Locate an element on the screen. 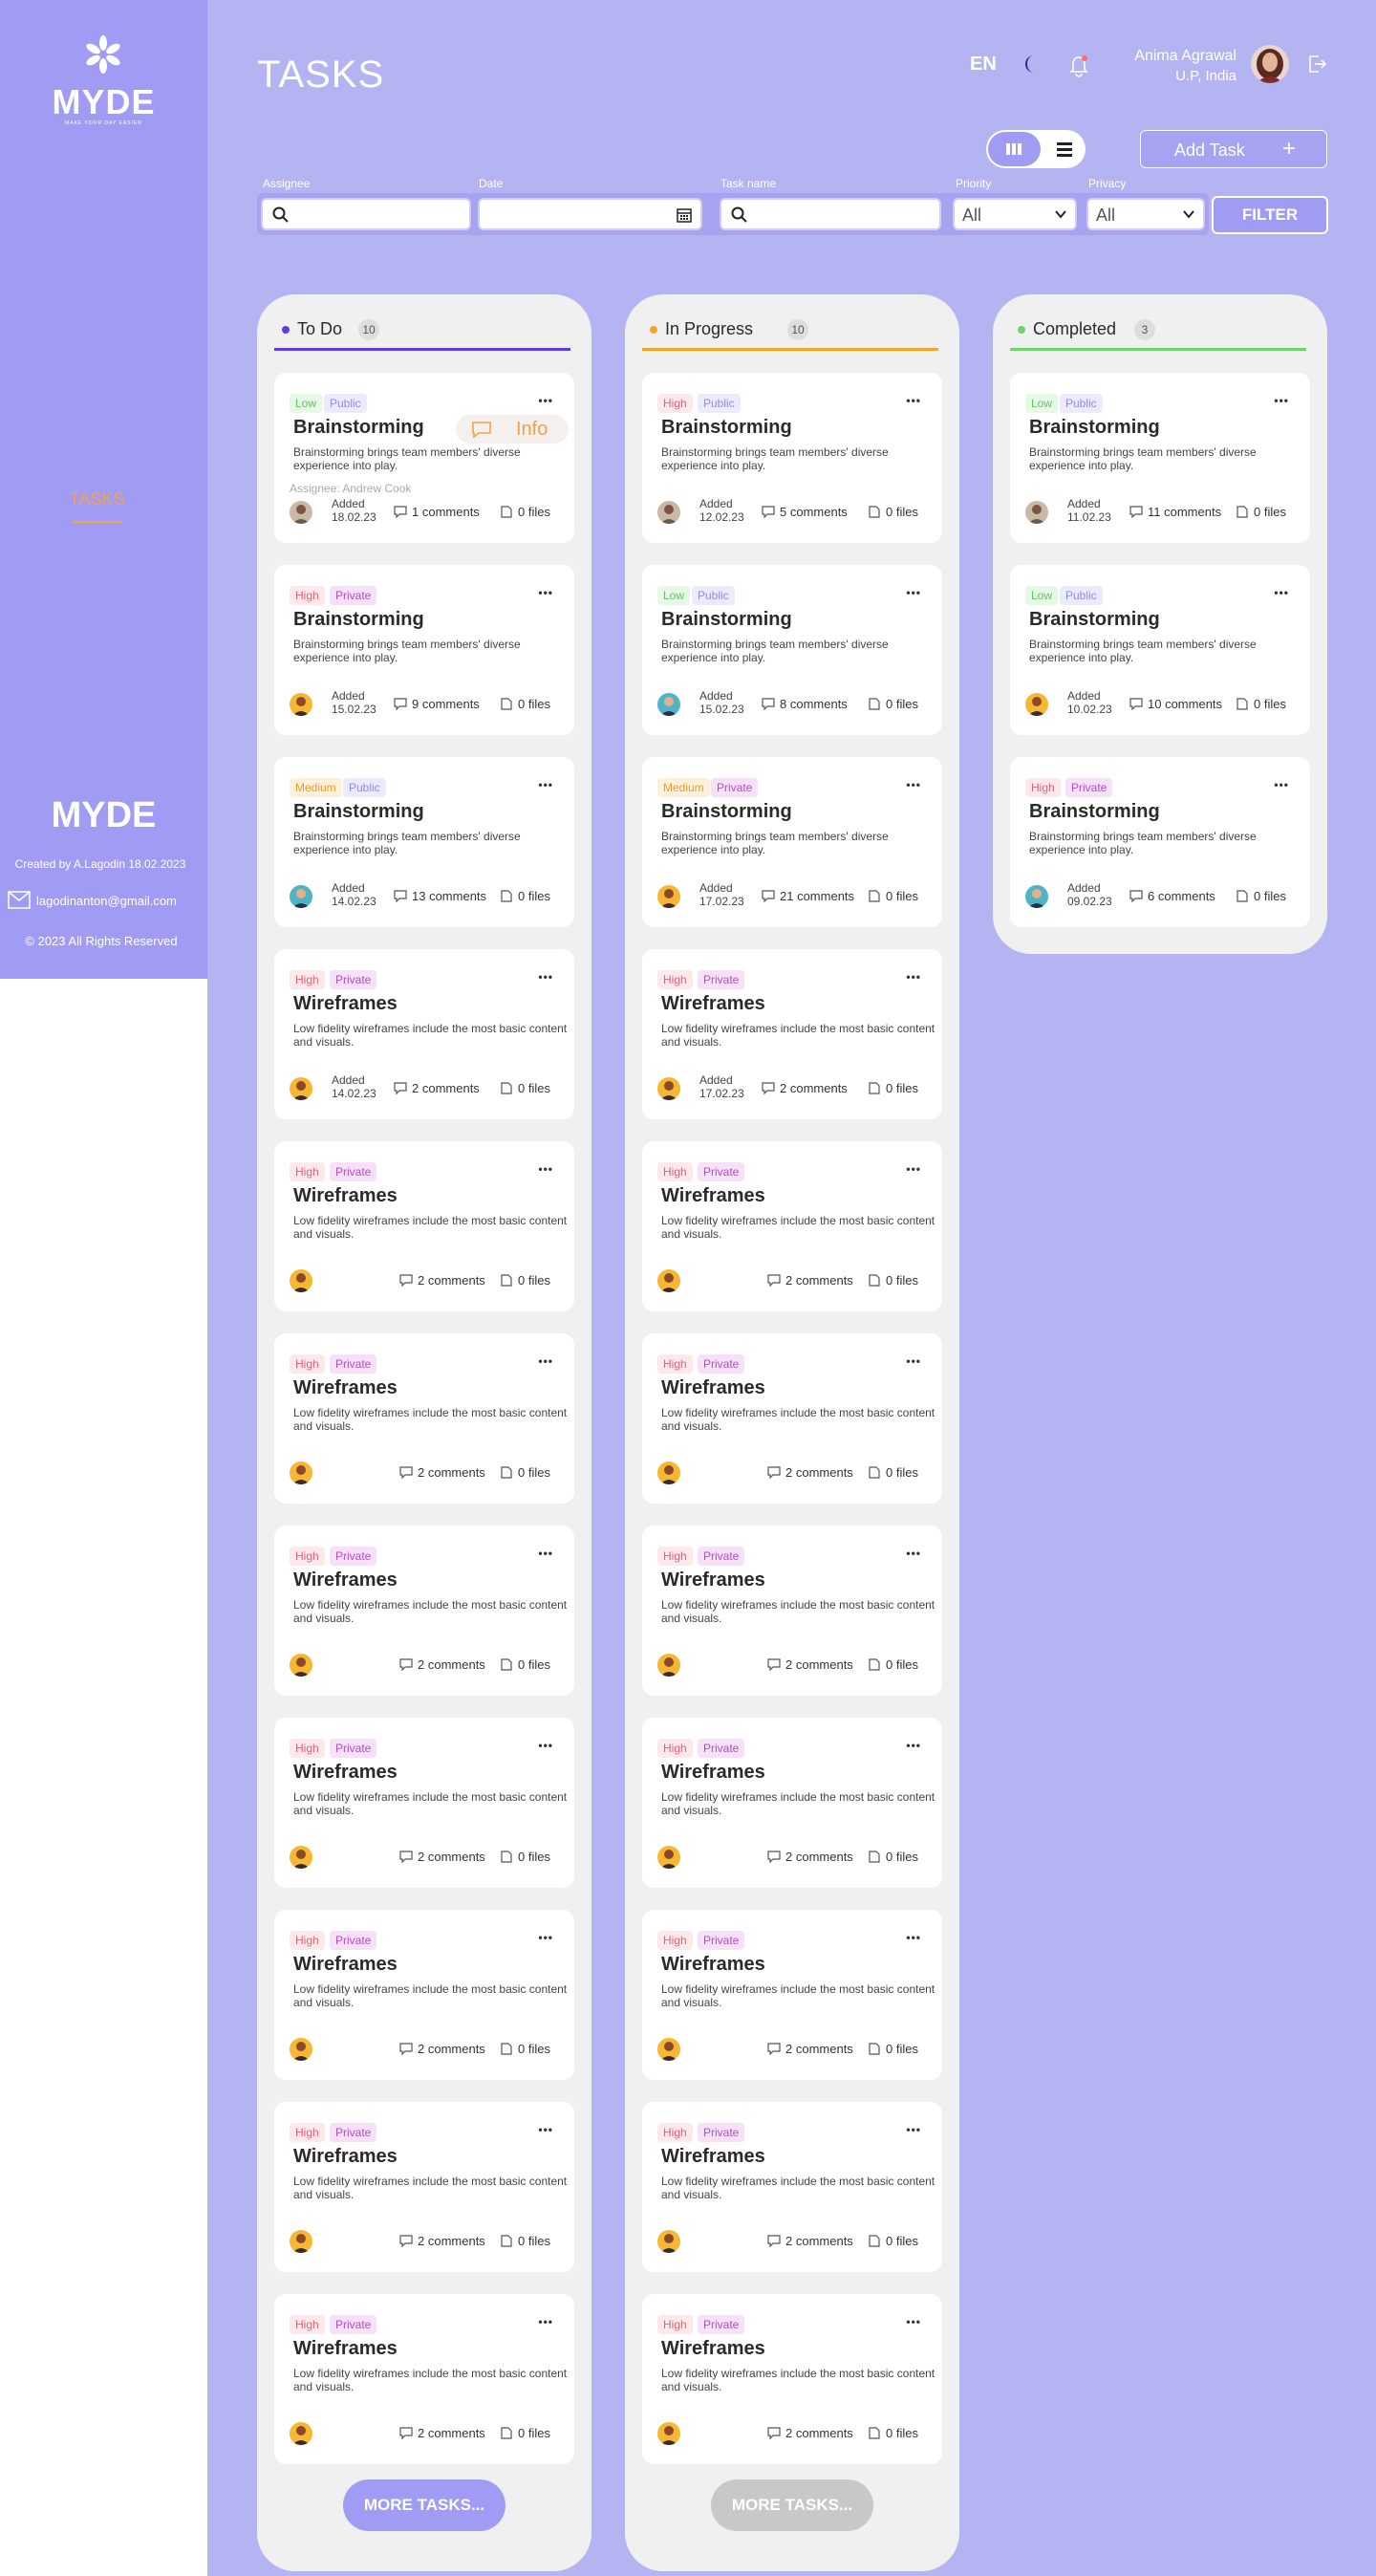 The width and height of the screenshot is (1376, 2576). dark-mode-moon-icon is located at coordinates (1031, 64).